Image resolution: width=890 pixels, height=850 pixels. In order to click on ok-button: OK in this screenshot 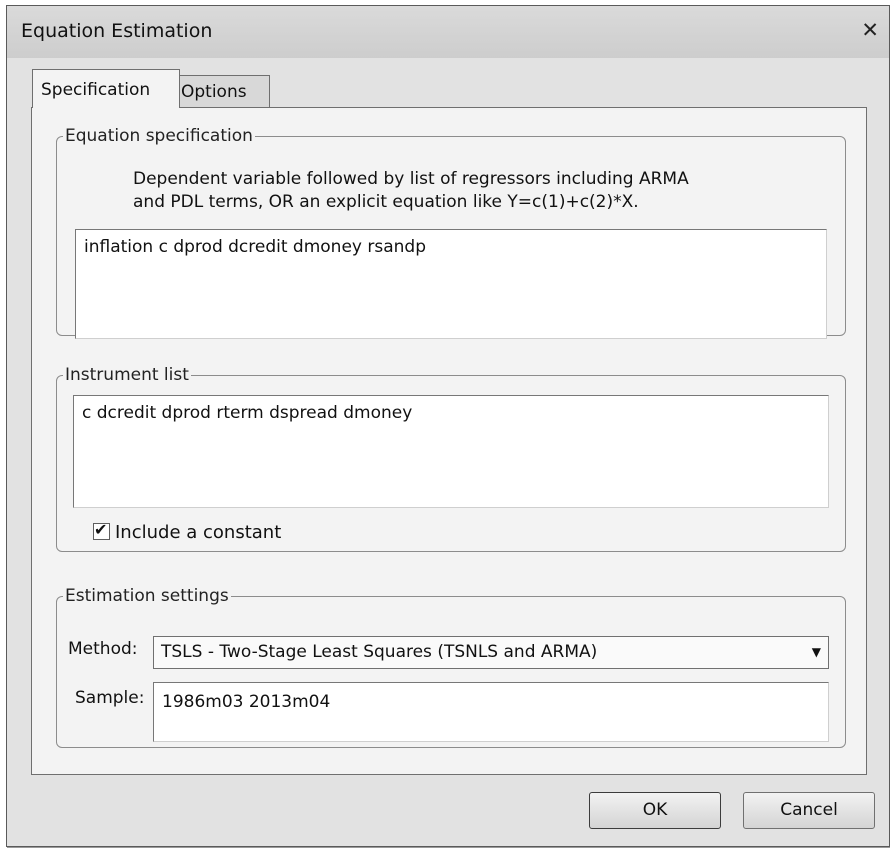, I will do `click(655, 810)`.